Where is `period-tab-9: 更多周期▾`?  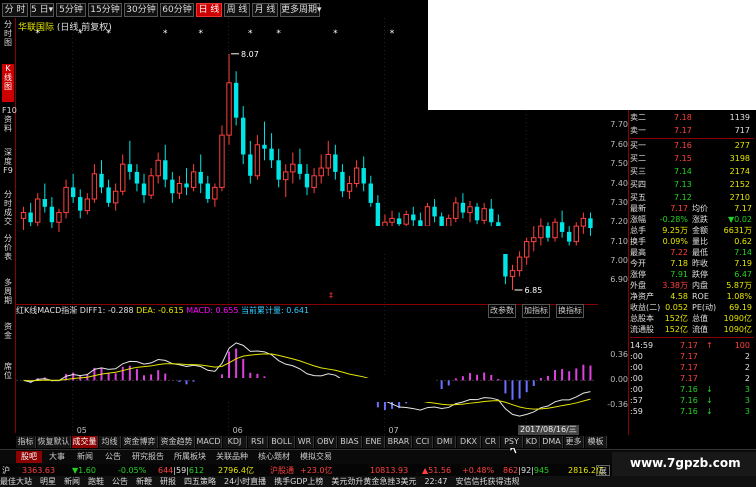
period-tab-9: 更多周期▾ is located at coordinates (301, 10).